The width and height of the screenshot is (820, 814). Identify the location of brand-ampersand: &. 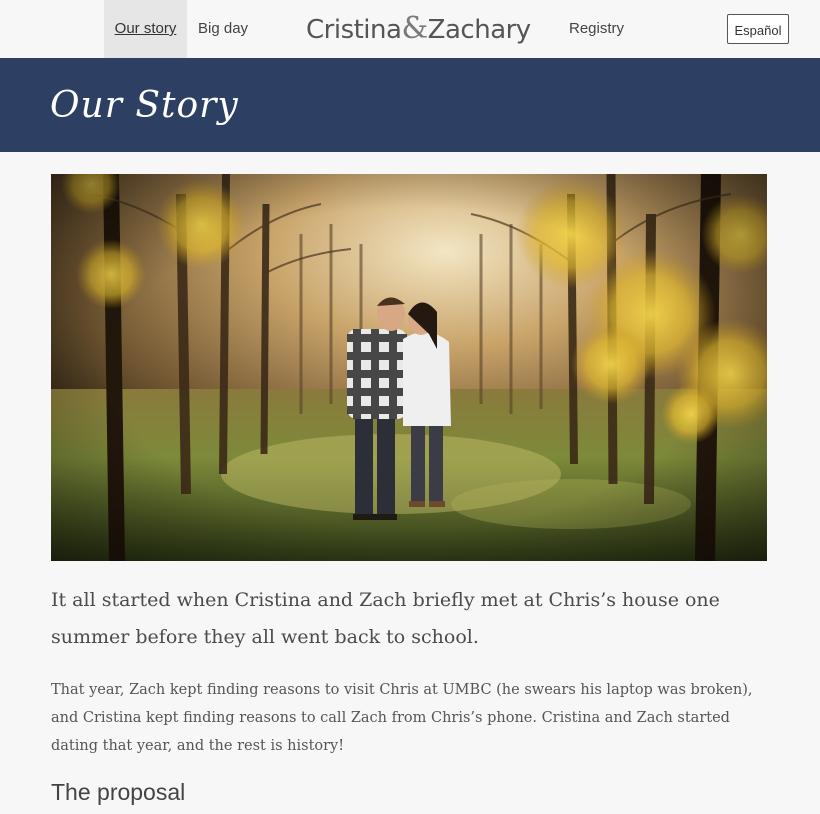
(414, 28).